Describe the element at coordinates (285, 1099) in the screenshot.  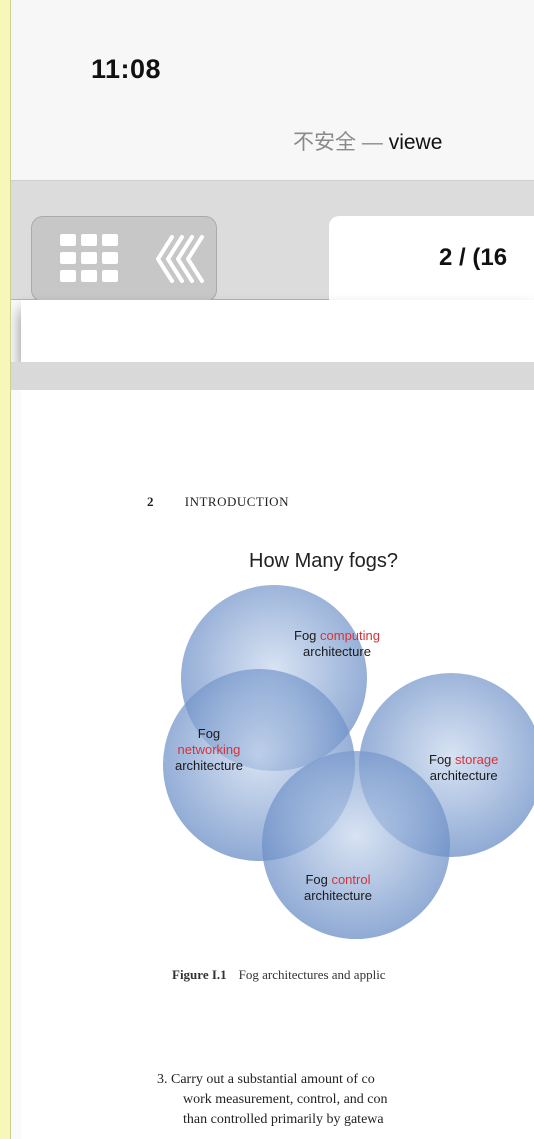
I see `body-line: work measurement, control, and con` at that location.